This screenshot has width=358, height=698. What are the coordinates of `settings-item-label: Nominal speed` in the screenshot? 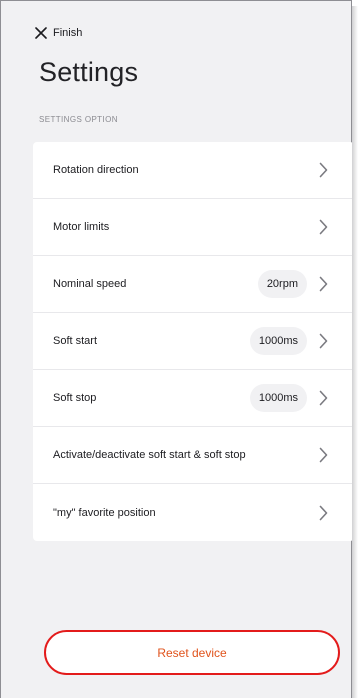 It's located at (90, 284).